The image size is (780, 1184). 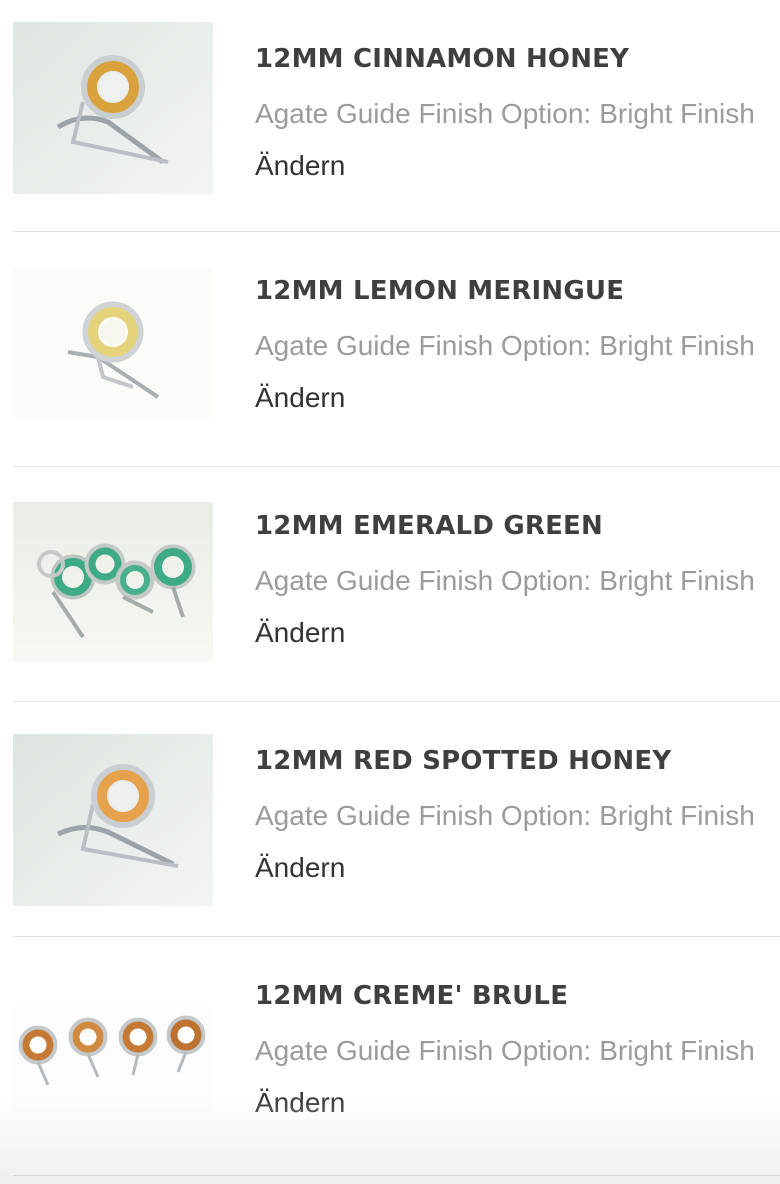 I want to click on product-title: 12MM RED SPOTTED HONEY, so click(x=463, y=761).